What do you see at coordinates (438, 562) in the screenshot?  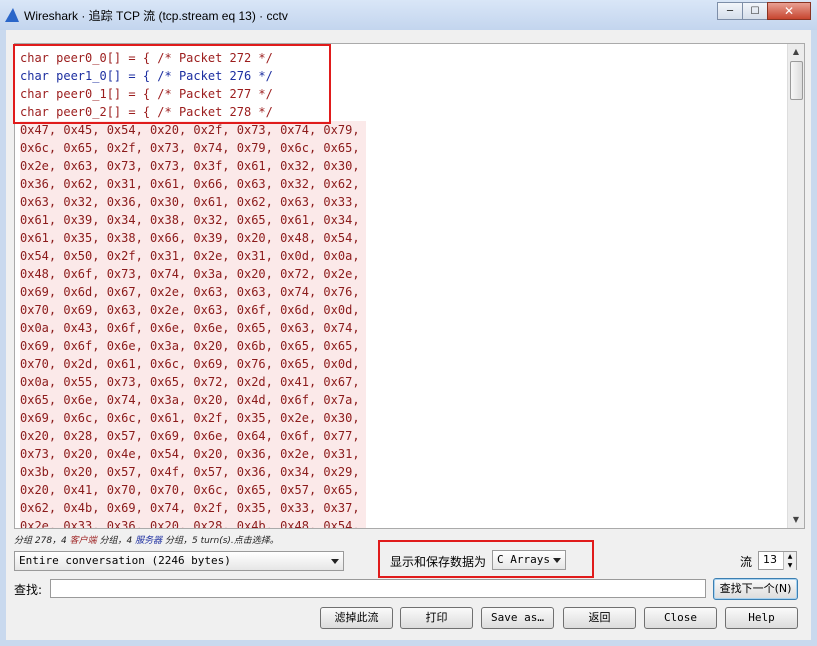 I see `show-as-label: 显示和保存数据为` at bounding box center [438, 562].